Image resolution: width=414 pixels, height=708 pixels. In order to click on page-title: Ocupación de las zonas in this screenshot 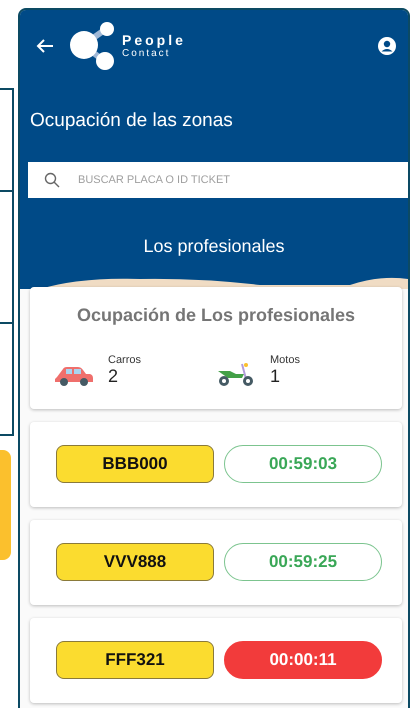, I will do `click(132, 121)`.